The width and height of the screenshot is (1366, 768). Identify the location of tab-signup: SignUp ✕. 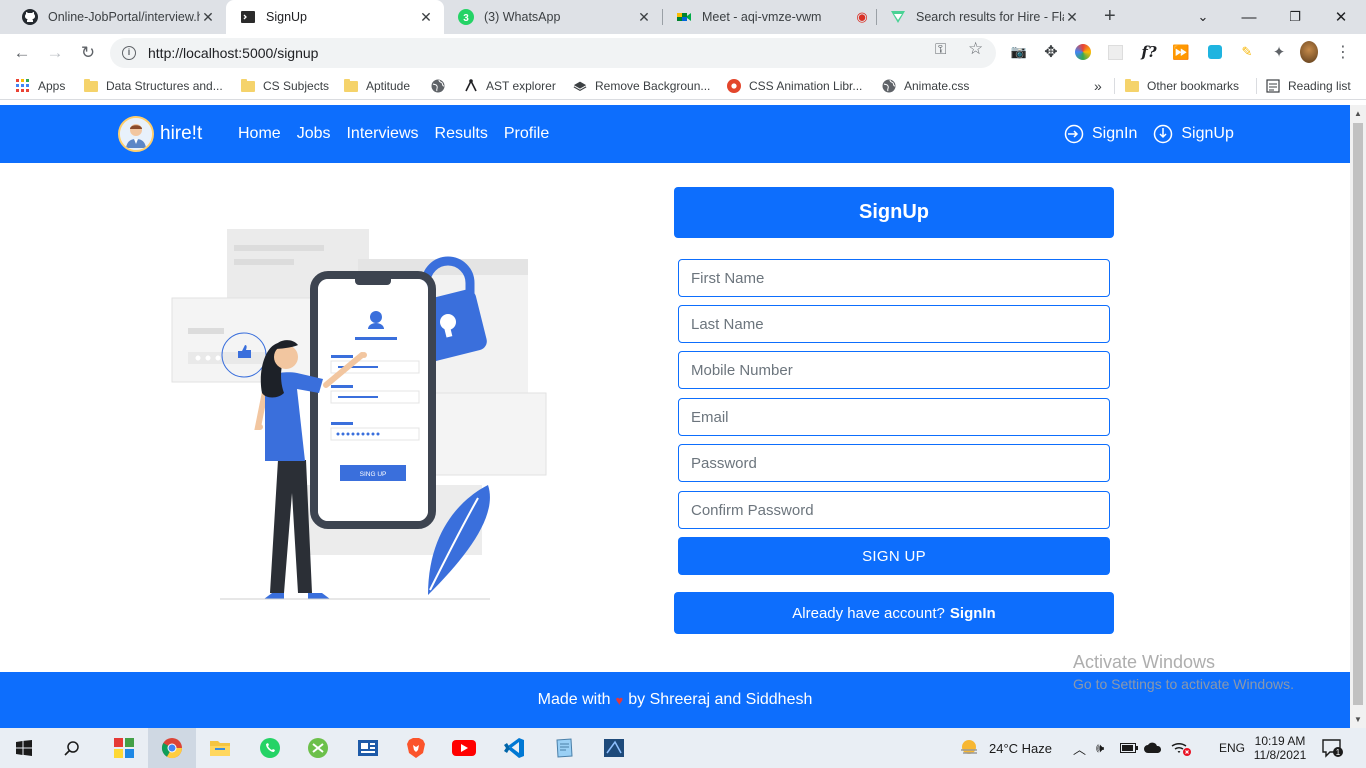
(335, 17).